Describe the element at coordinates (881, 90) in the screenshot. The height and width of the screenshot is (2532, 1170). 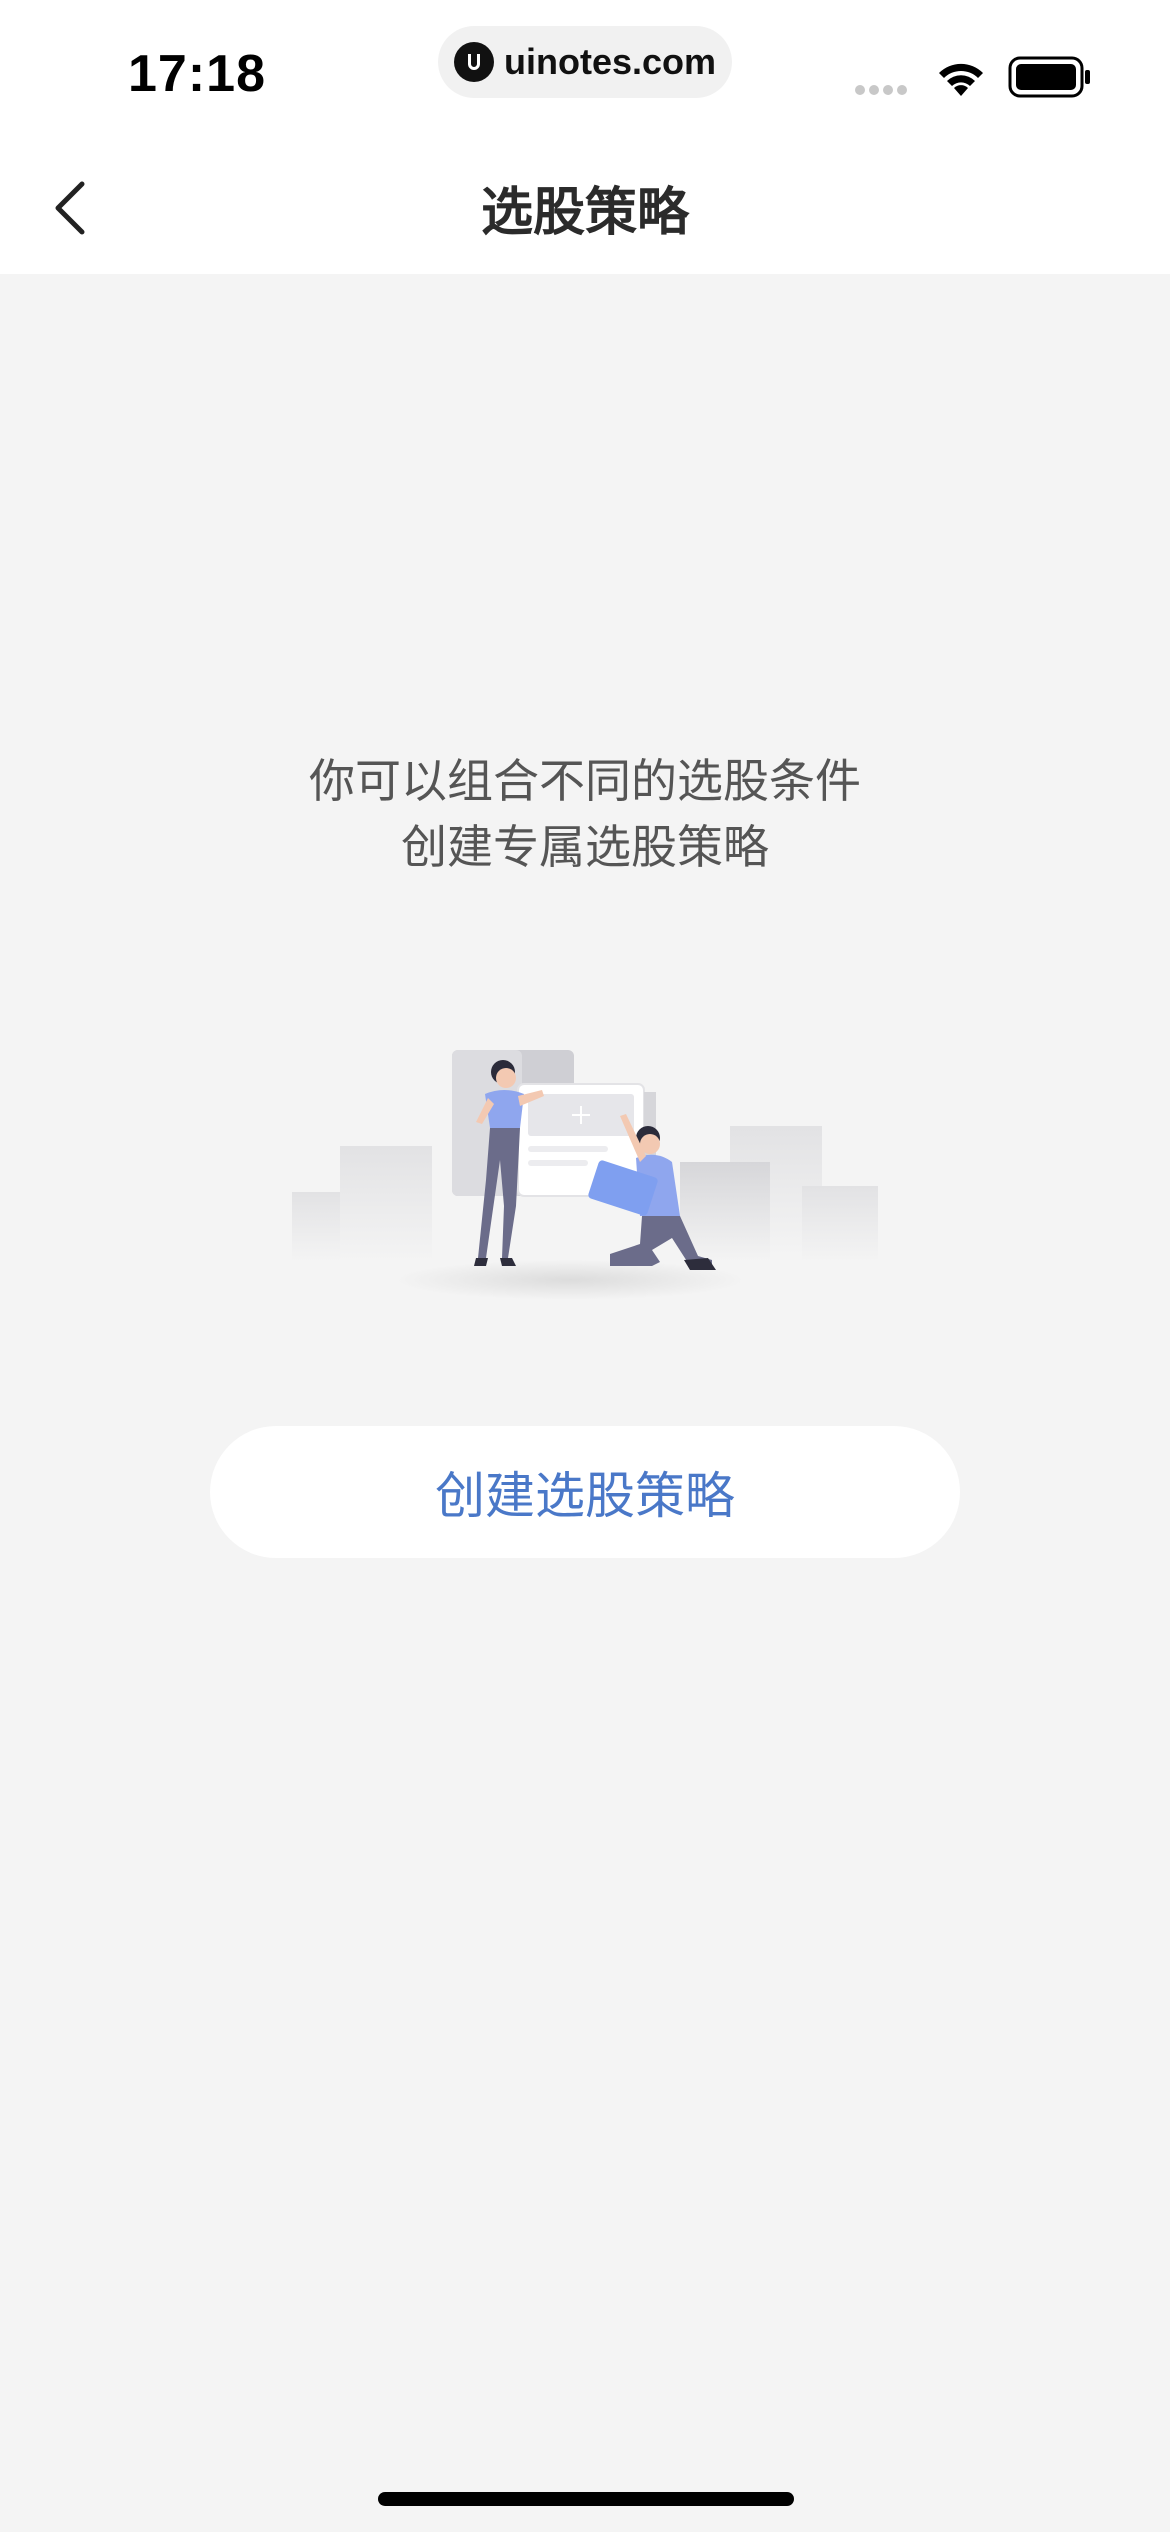
I see `signal-icon` at that location.